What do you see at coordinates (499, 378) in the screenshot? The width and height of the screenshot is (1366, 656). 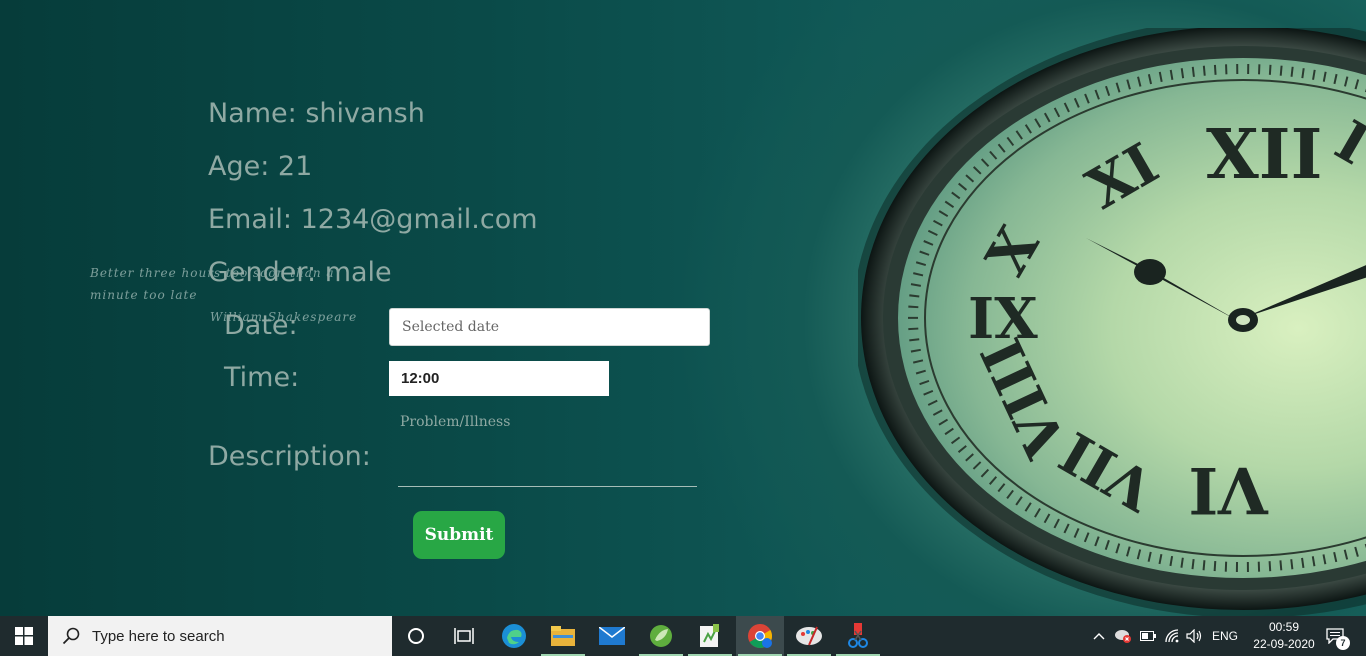 I see `time-input: 12:00` at bounding box center [499, 378].